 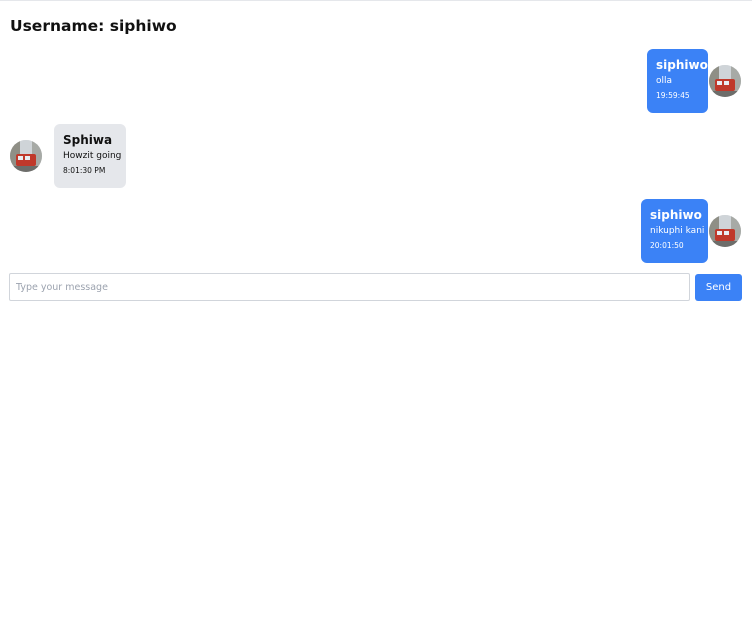 I want to click on message-sender: Sphiwa, so click(x=88, y=140).